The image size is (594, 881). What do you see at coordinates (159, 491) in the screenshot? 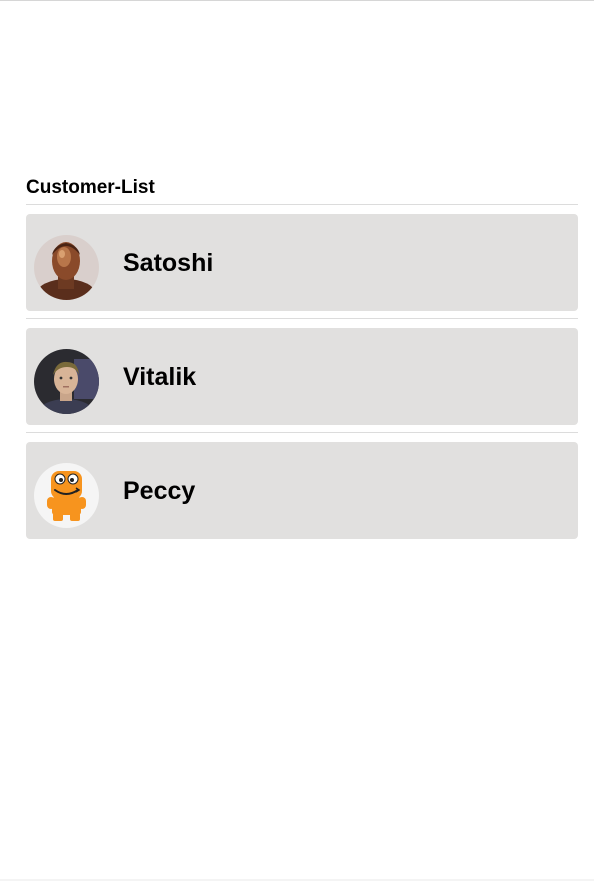
I see `customer-name: Peccy` at bounding box center [159, 491].